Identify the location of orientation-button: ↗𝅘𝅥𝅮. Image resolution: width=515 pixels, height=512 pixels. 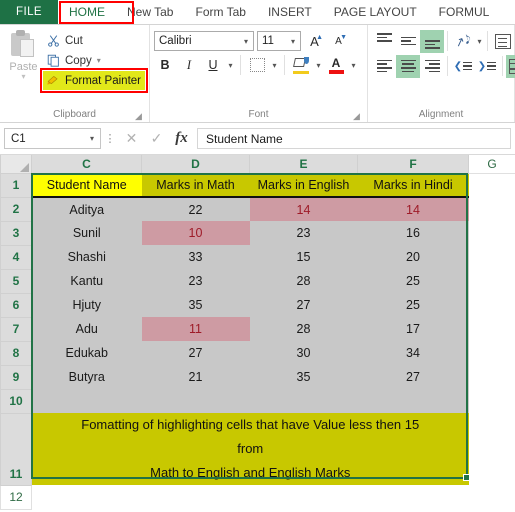
(463, 41).